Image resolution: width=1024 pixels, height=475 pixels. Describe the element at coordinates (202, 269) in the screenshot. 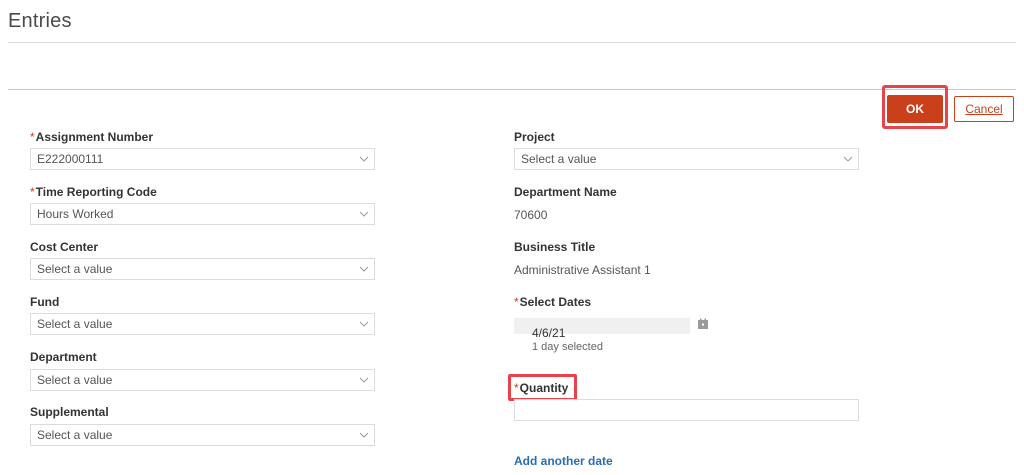

I see `cost-center-select: Select a value` at that location.